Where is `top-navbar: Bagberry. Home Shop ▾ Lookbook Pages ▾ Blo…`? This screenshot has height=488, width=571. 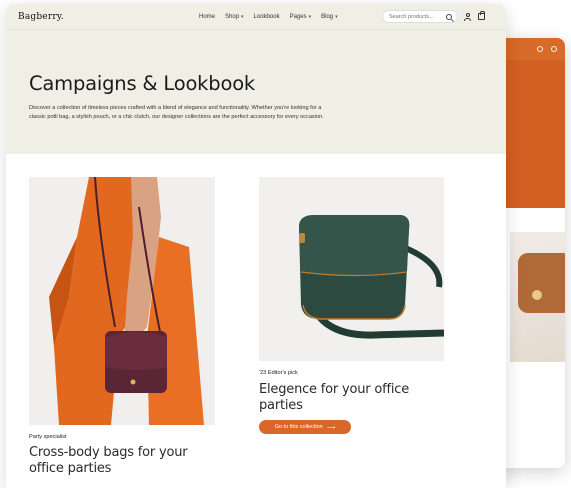 top-navbar: Bagberry. Home Shop ▾ Lookbook Pages ▾ Blo… is located at coordinates (256, 17).